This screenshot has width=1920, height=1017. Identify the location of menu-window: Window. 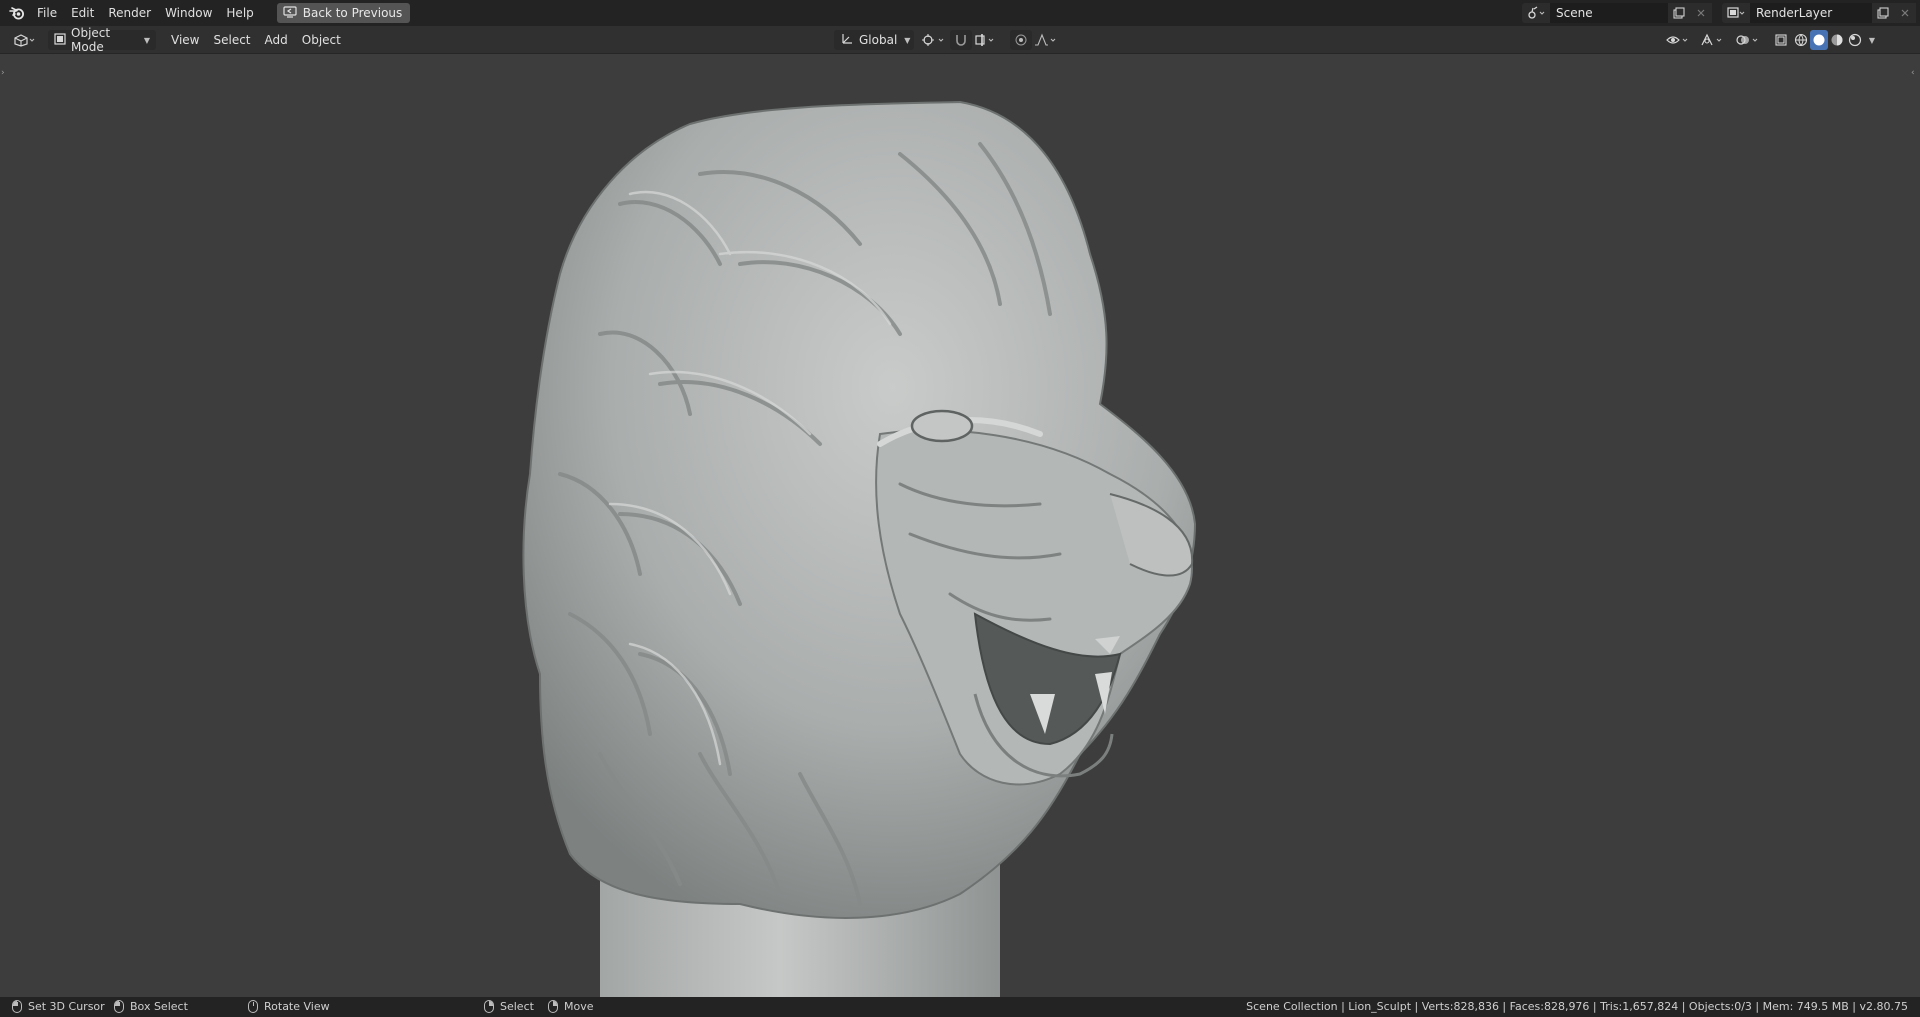
(188, 13).